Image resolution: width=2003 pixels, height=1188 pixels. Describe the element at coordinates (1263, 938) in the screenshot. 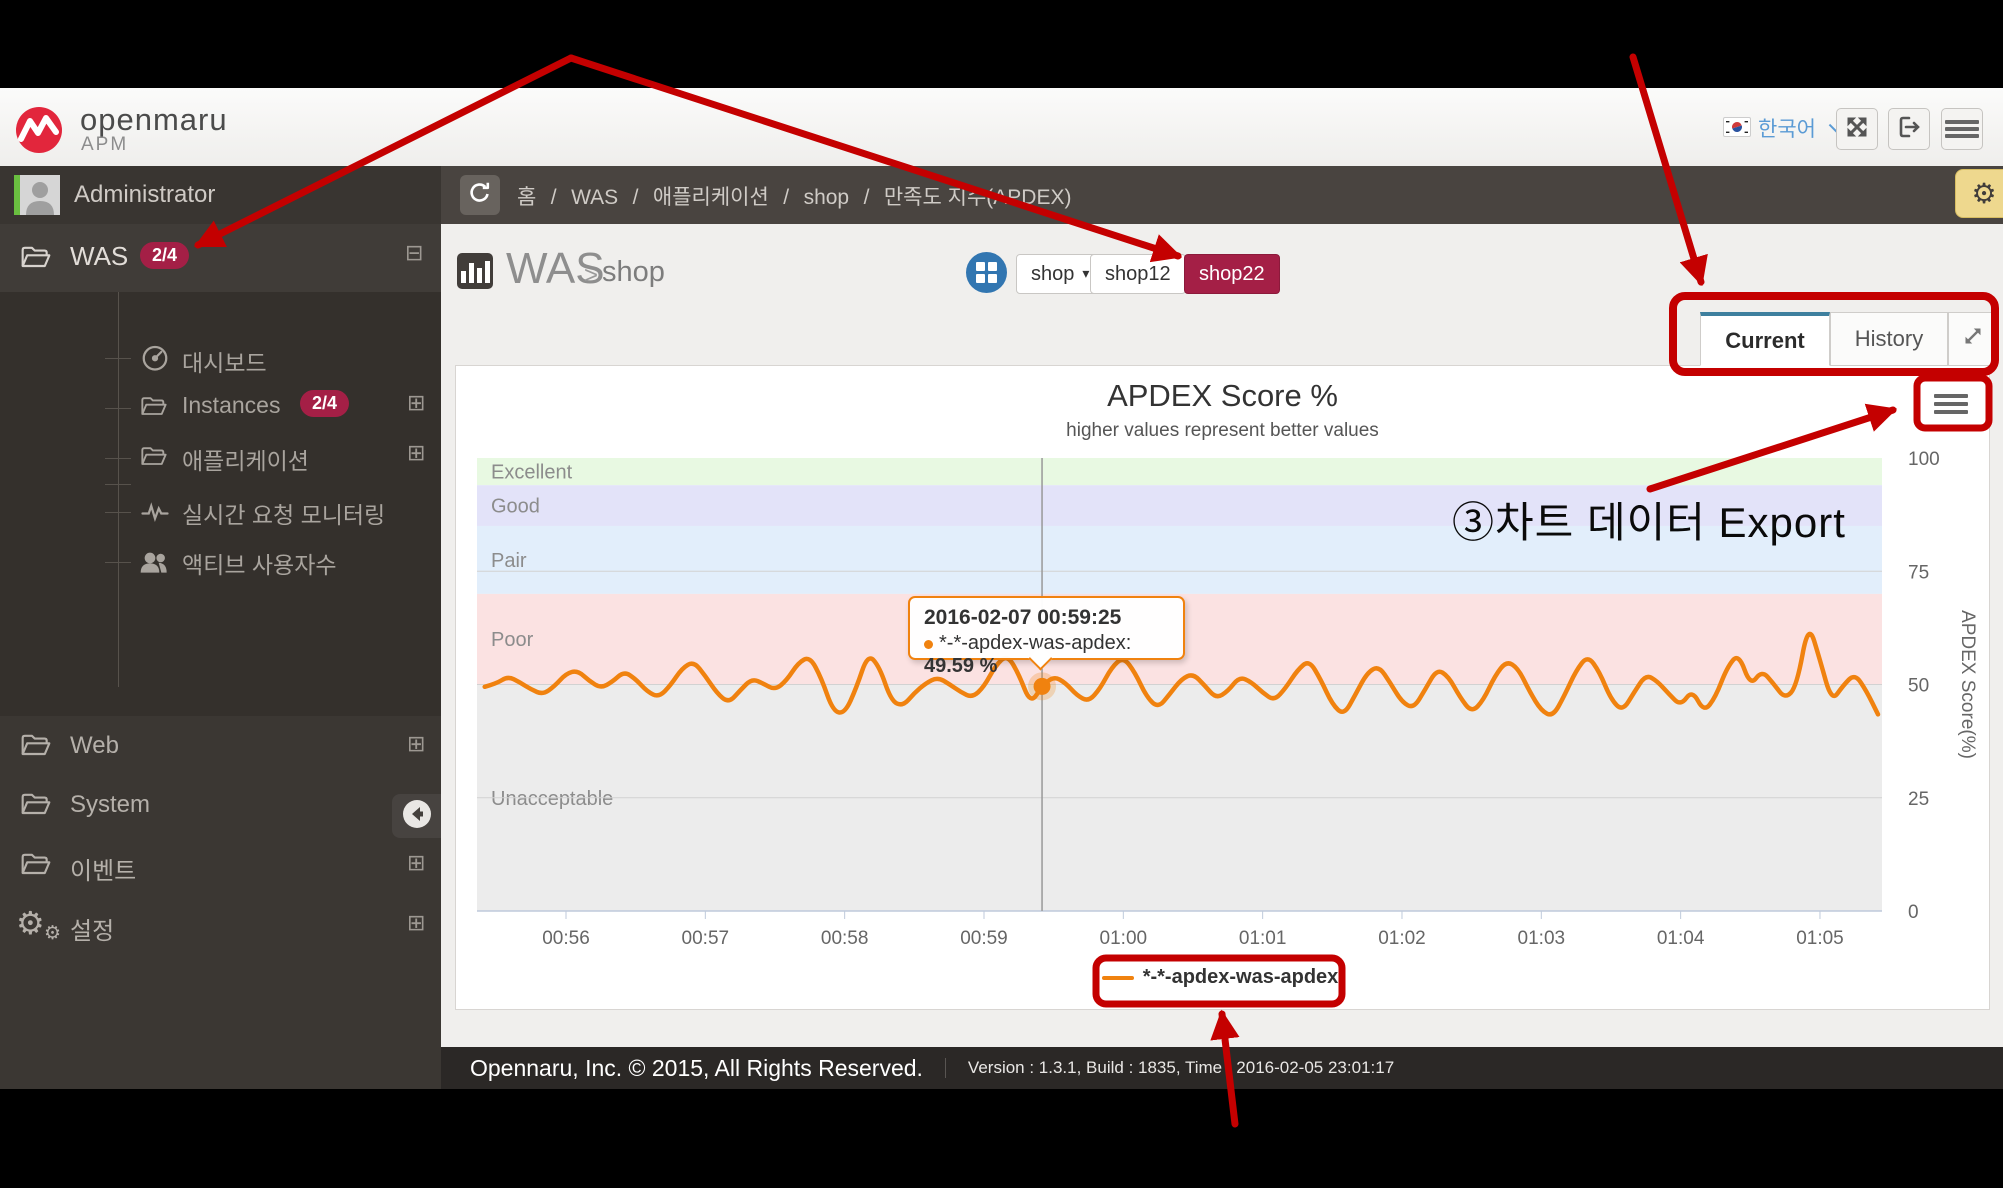

I see `x-tick-label: 01:01` at that location.